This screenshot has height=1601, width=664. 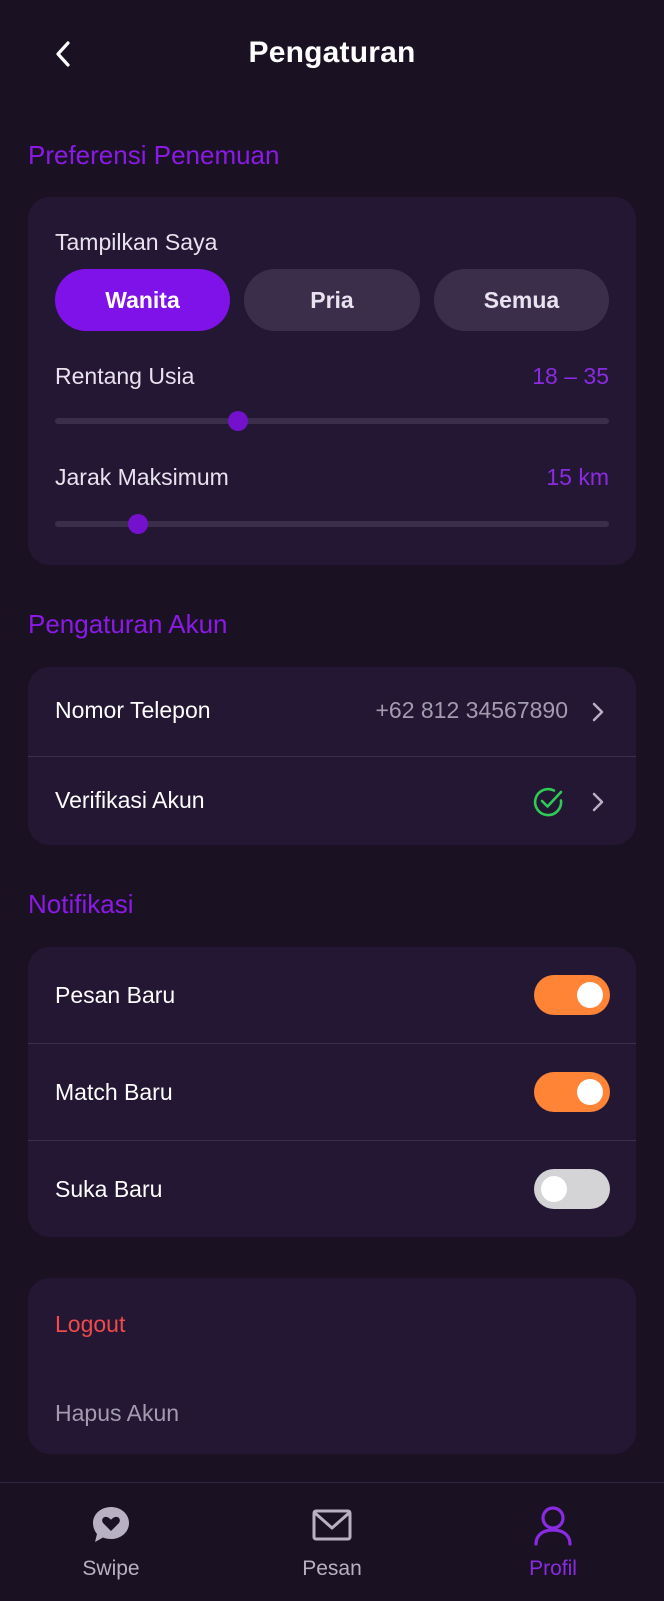 I want to click on section-title-account: Pengaturan Akun, so click(x=128, y=624).